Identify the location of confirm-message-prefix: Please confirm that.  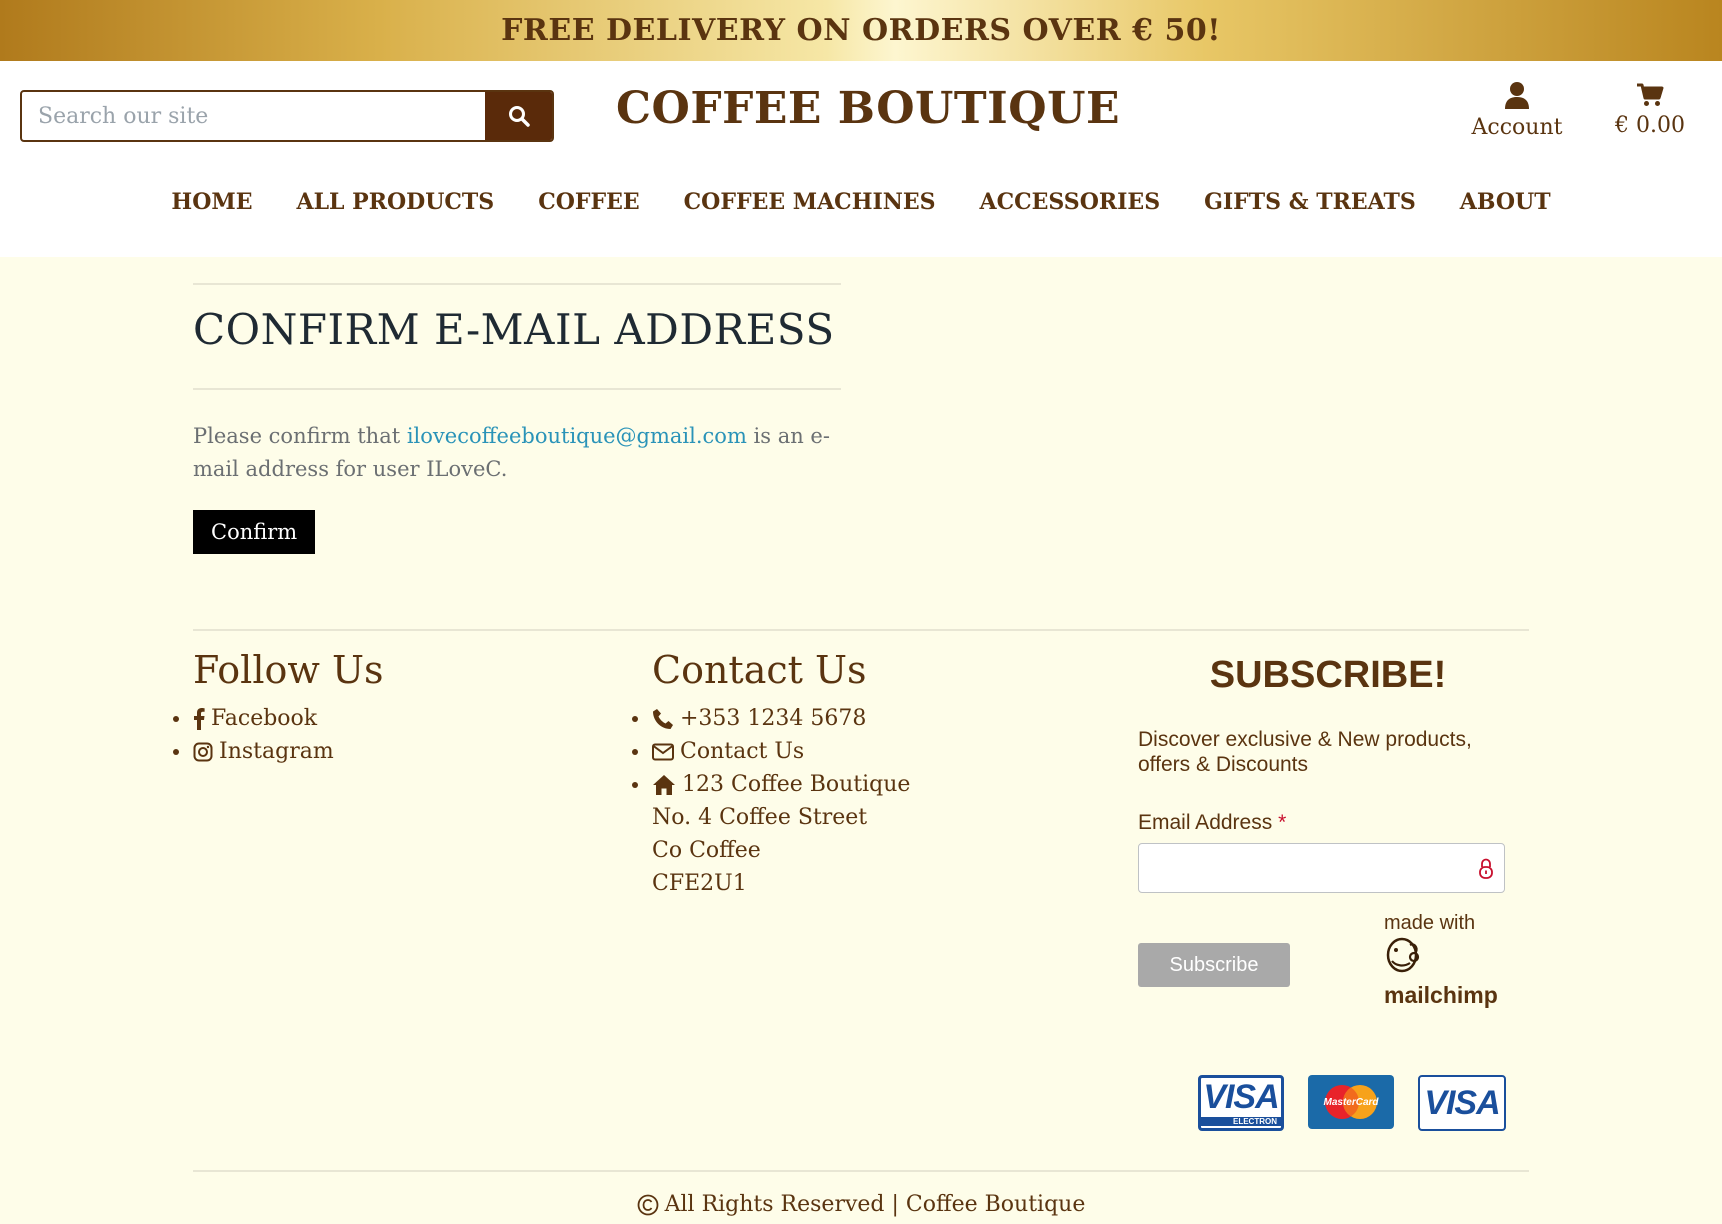
(300, 436).